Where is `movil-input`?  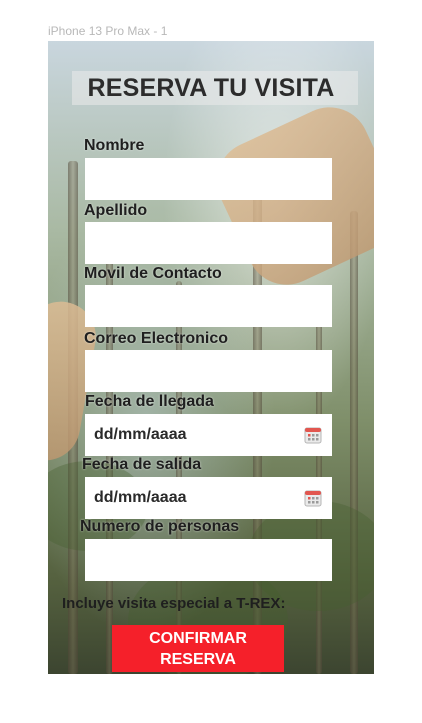 movil-input is located at coordinates (208, 306).